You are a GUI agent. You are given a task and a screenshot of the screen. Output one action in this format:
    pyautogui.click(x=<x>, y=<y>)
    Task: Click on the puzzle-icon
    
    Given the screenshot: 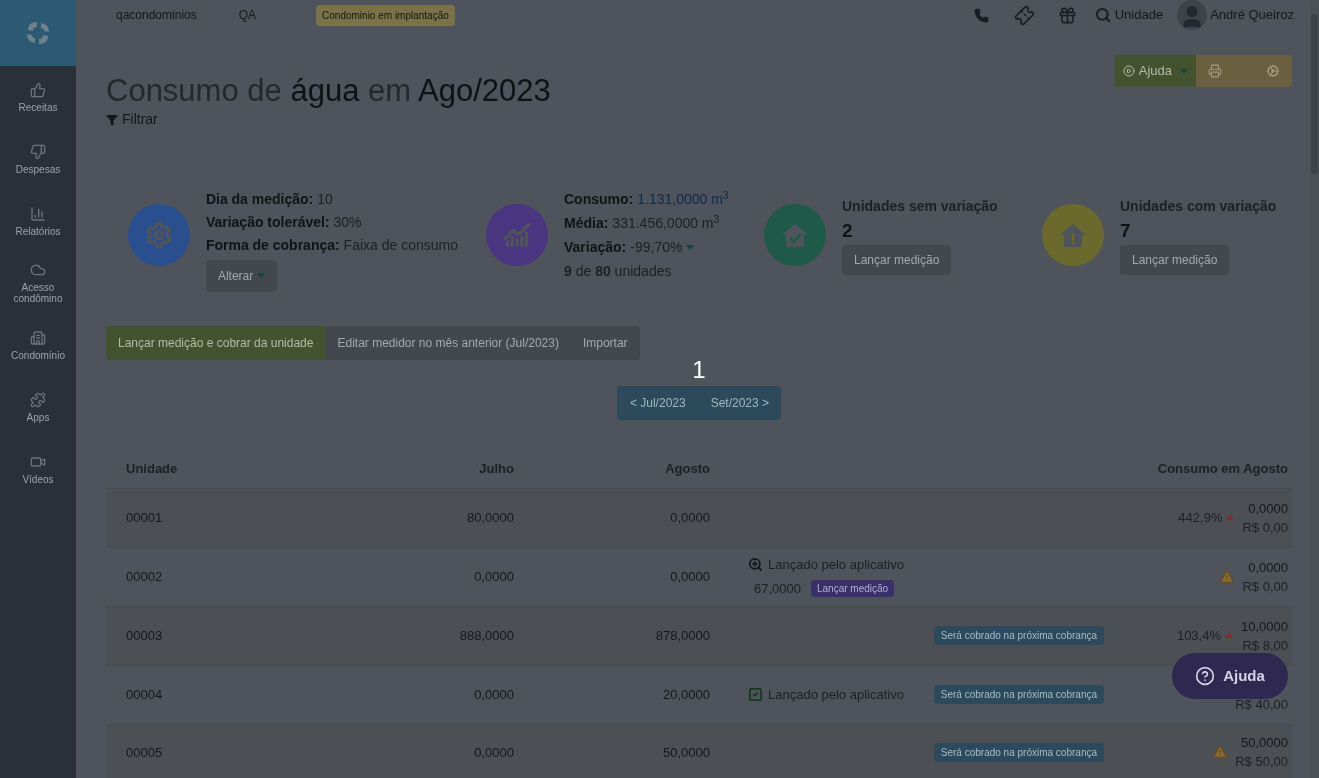 What is the action you would take?
    pyautogui.click(x=38, y=399)
    